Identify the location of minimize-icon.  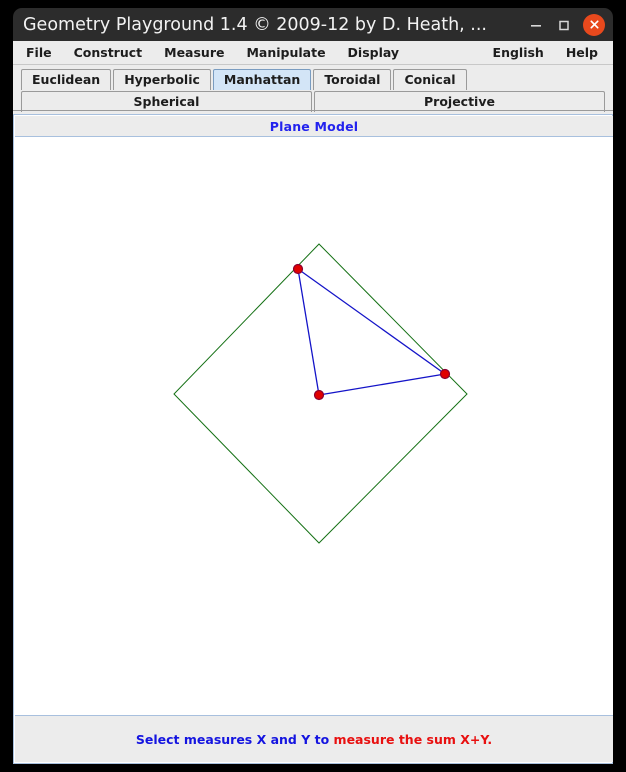
(536, 25).